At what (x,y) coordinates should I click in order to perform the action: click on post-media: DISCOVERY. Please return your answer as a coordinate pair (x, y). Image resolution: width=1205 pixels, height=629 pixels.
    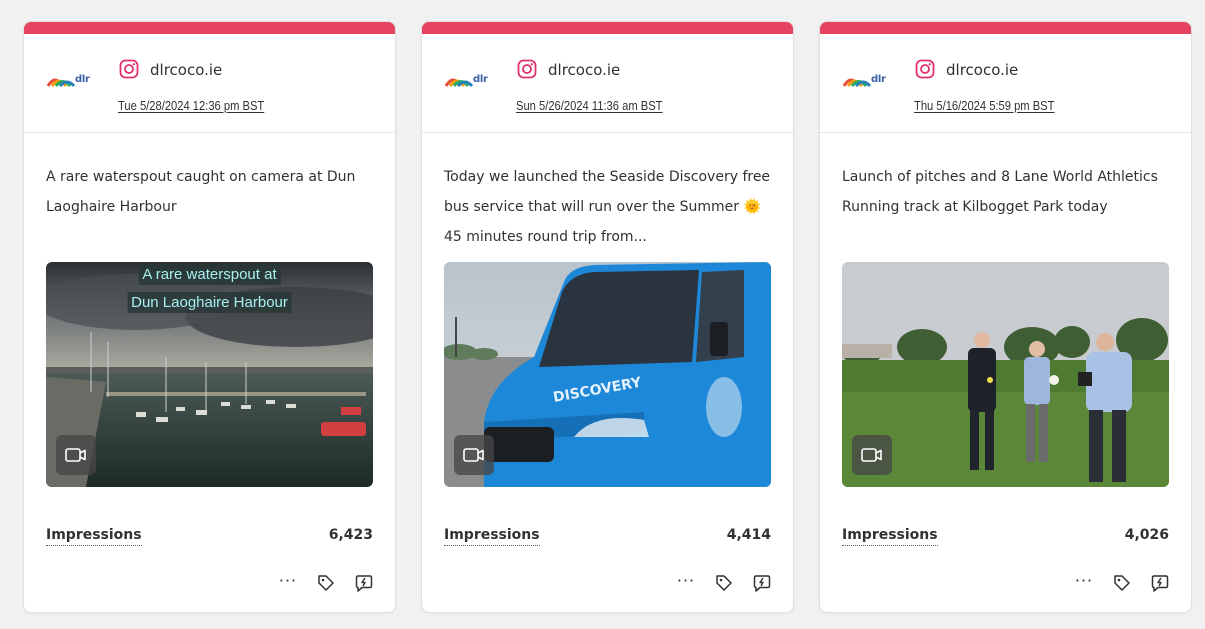
    Looking at the image, I should click on (607, 374).